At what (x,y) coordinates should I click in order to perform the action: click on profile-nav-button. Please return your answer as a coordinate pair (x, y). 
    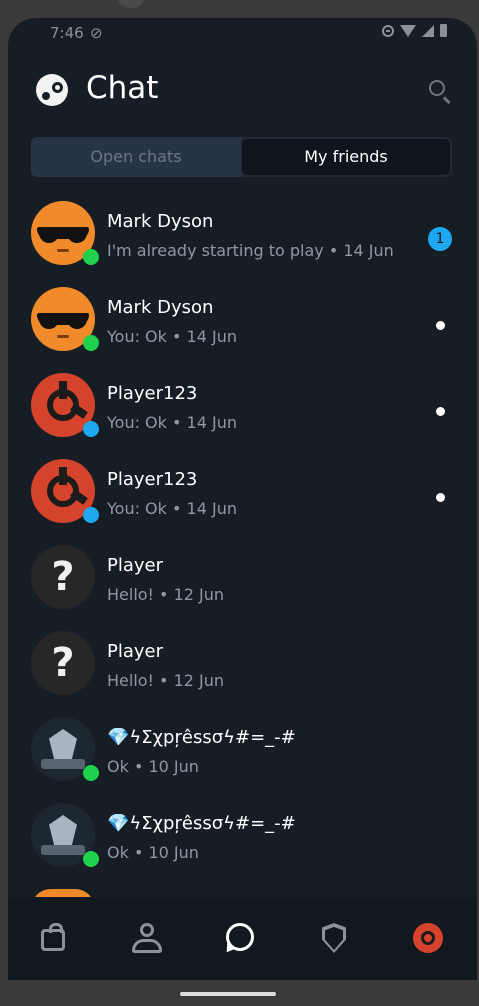
    Looking at the image, I should click on (147, 939).